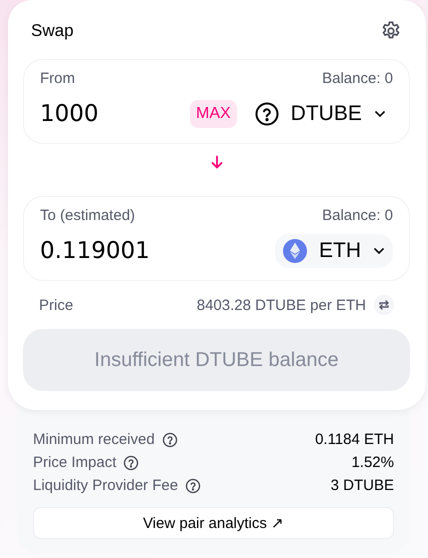 The image size is (428, 558). Describe the element at coordinates (213, 523) in the screenshot. I see `analytics-link: View pair analytics ↗` at that location.